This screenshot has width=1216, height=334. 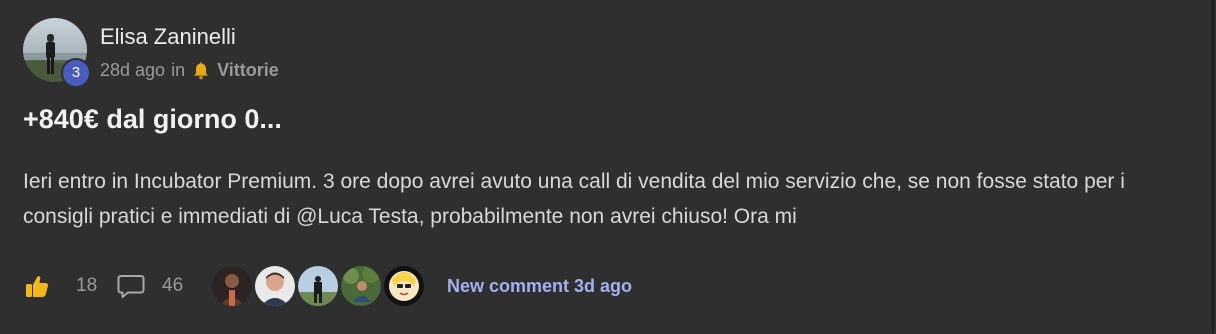 What do you see at coordinates (131, 286) in the screenshot?
I see `speech-bubble-icon` at bounding box center [131, 286].